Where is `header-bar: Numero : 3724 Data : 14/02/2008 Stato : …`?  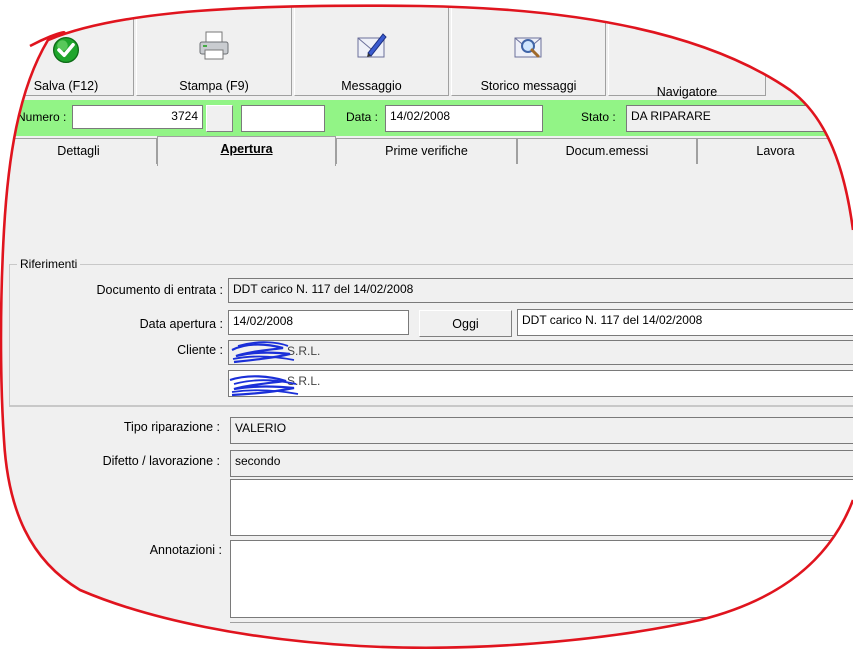
header-bar: Numero : 3724 Data : 14/02/2008 Stato : … is located at coordinates (426, 118).